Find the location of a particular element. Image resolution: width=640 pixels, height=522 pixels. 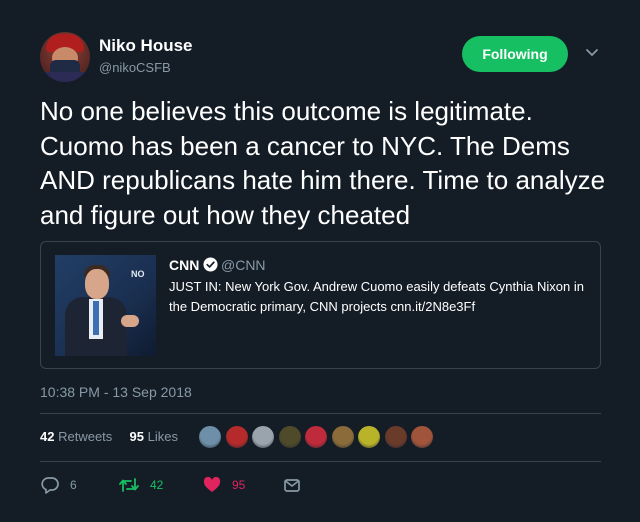

heart-icon is located at coordinates (212, 484).